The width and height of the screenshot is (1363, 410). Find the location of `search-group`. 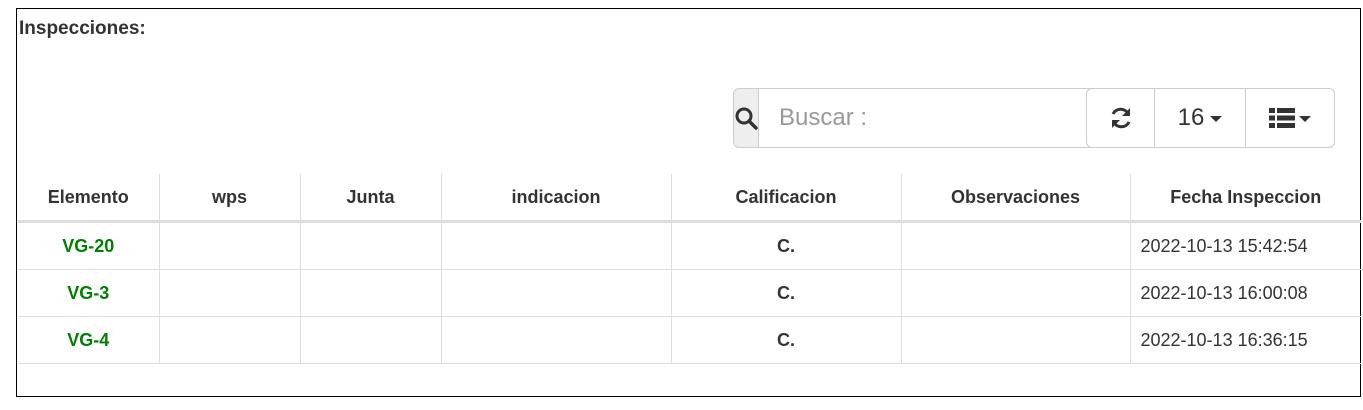

search-group is located at coordinates (921, 118).